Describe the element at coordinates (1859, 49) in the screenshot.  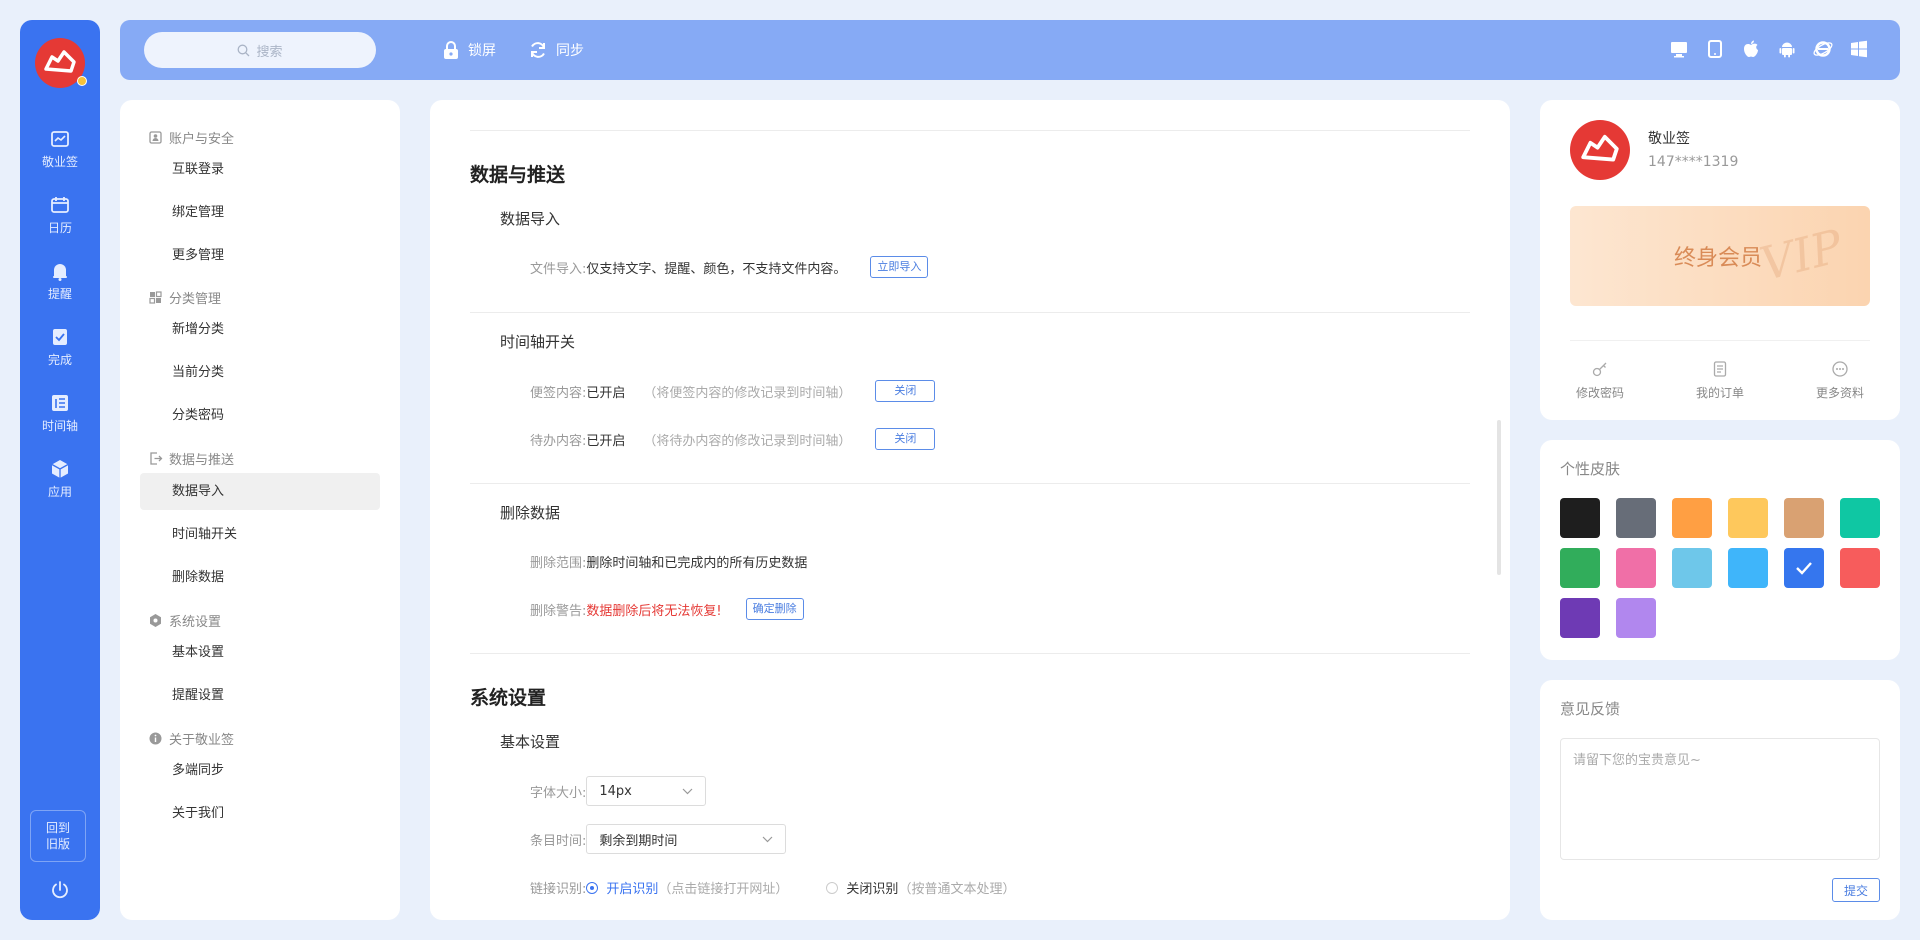
I see `windows-icon` at that location.